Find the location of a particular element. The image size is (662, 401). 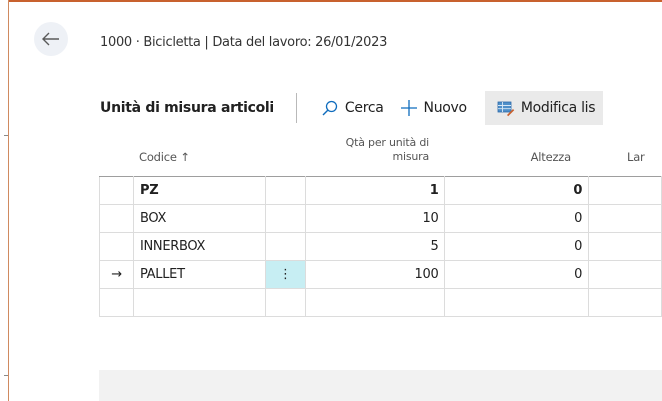

column-header-qty-line2: misura is located at coordinates (410, 156).